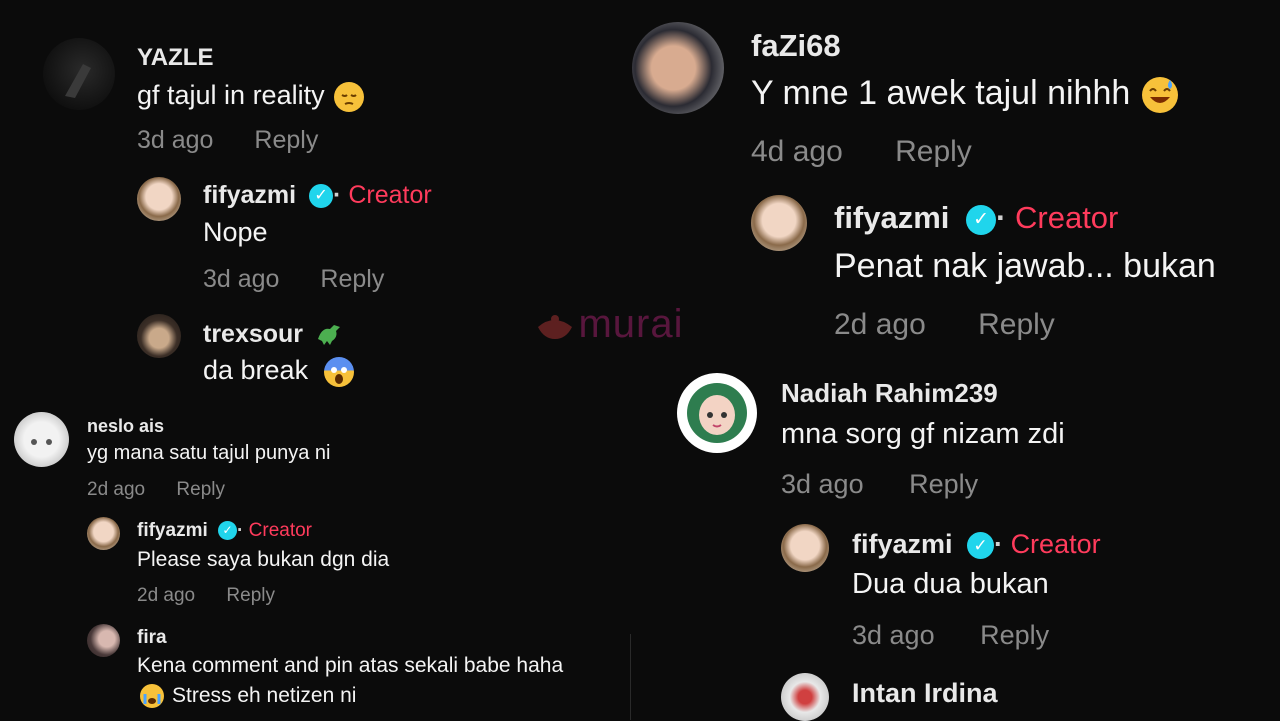 The width and height of the screenshot is (1280, 721). I want to click on bird-logo-icon, so click(555, 326).